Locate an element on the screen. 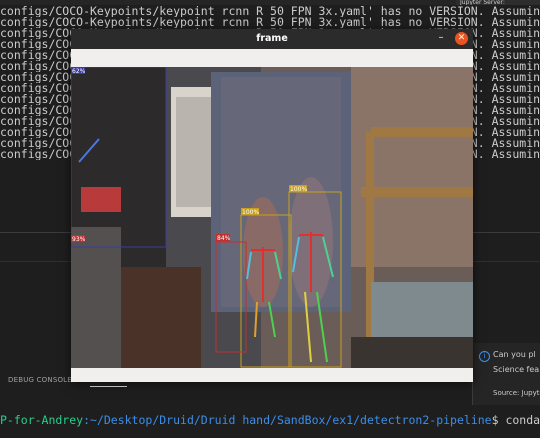 This screenshot has width=540, height=438. frame-title-bar: frame – ✕ is located at coordinates (272, 39).